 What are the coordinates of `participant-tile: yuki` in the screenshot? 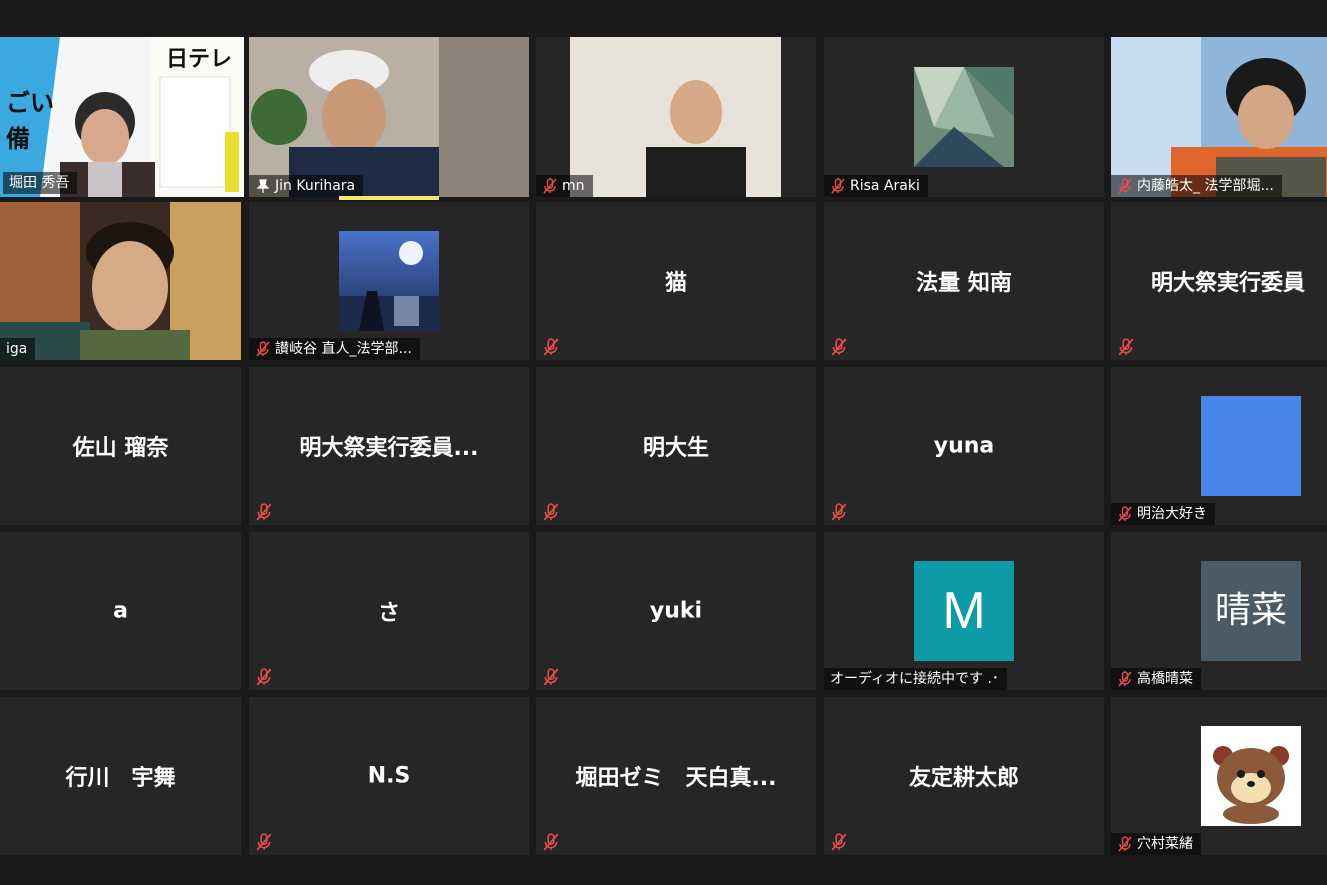 It's located at (676, 611).